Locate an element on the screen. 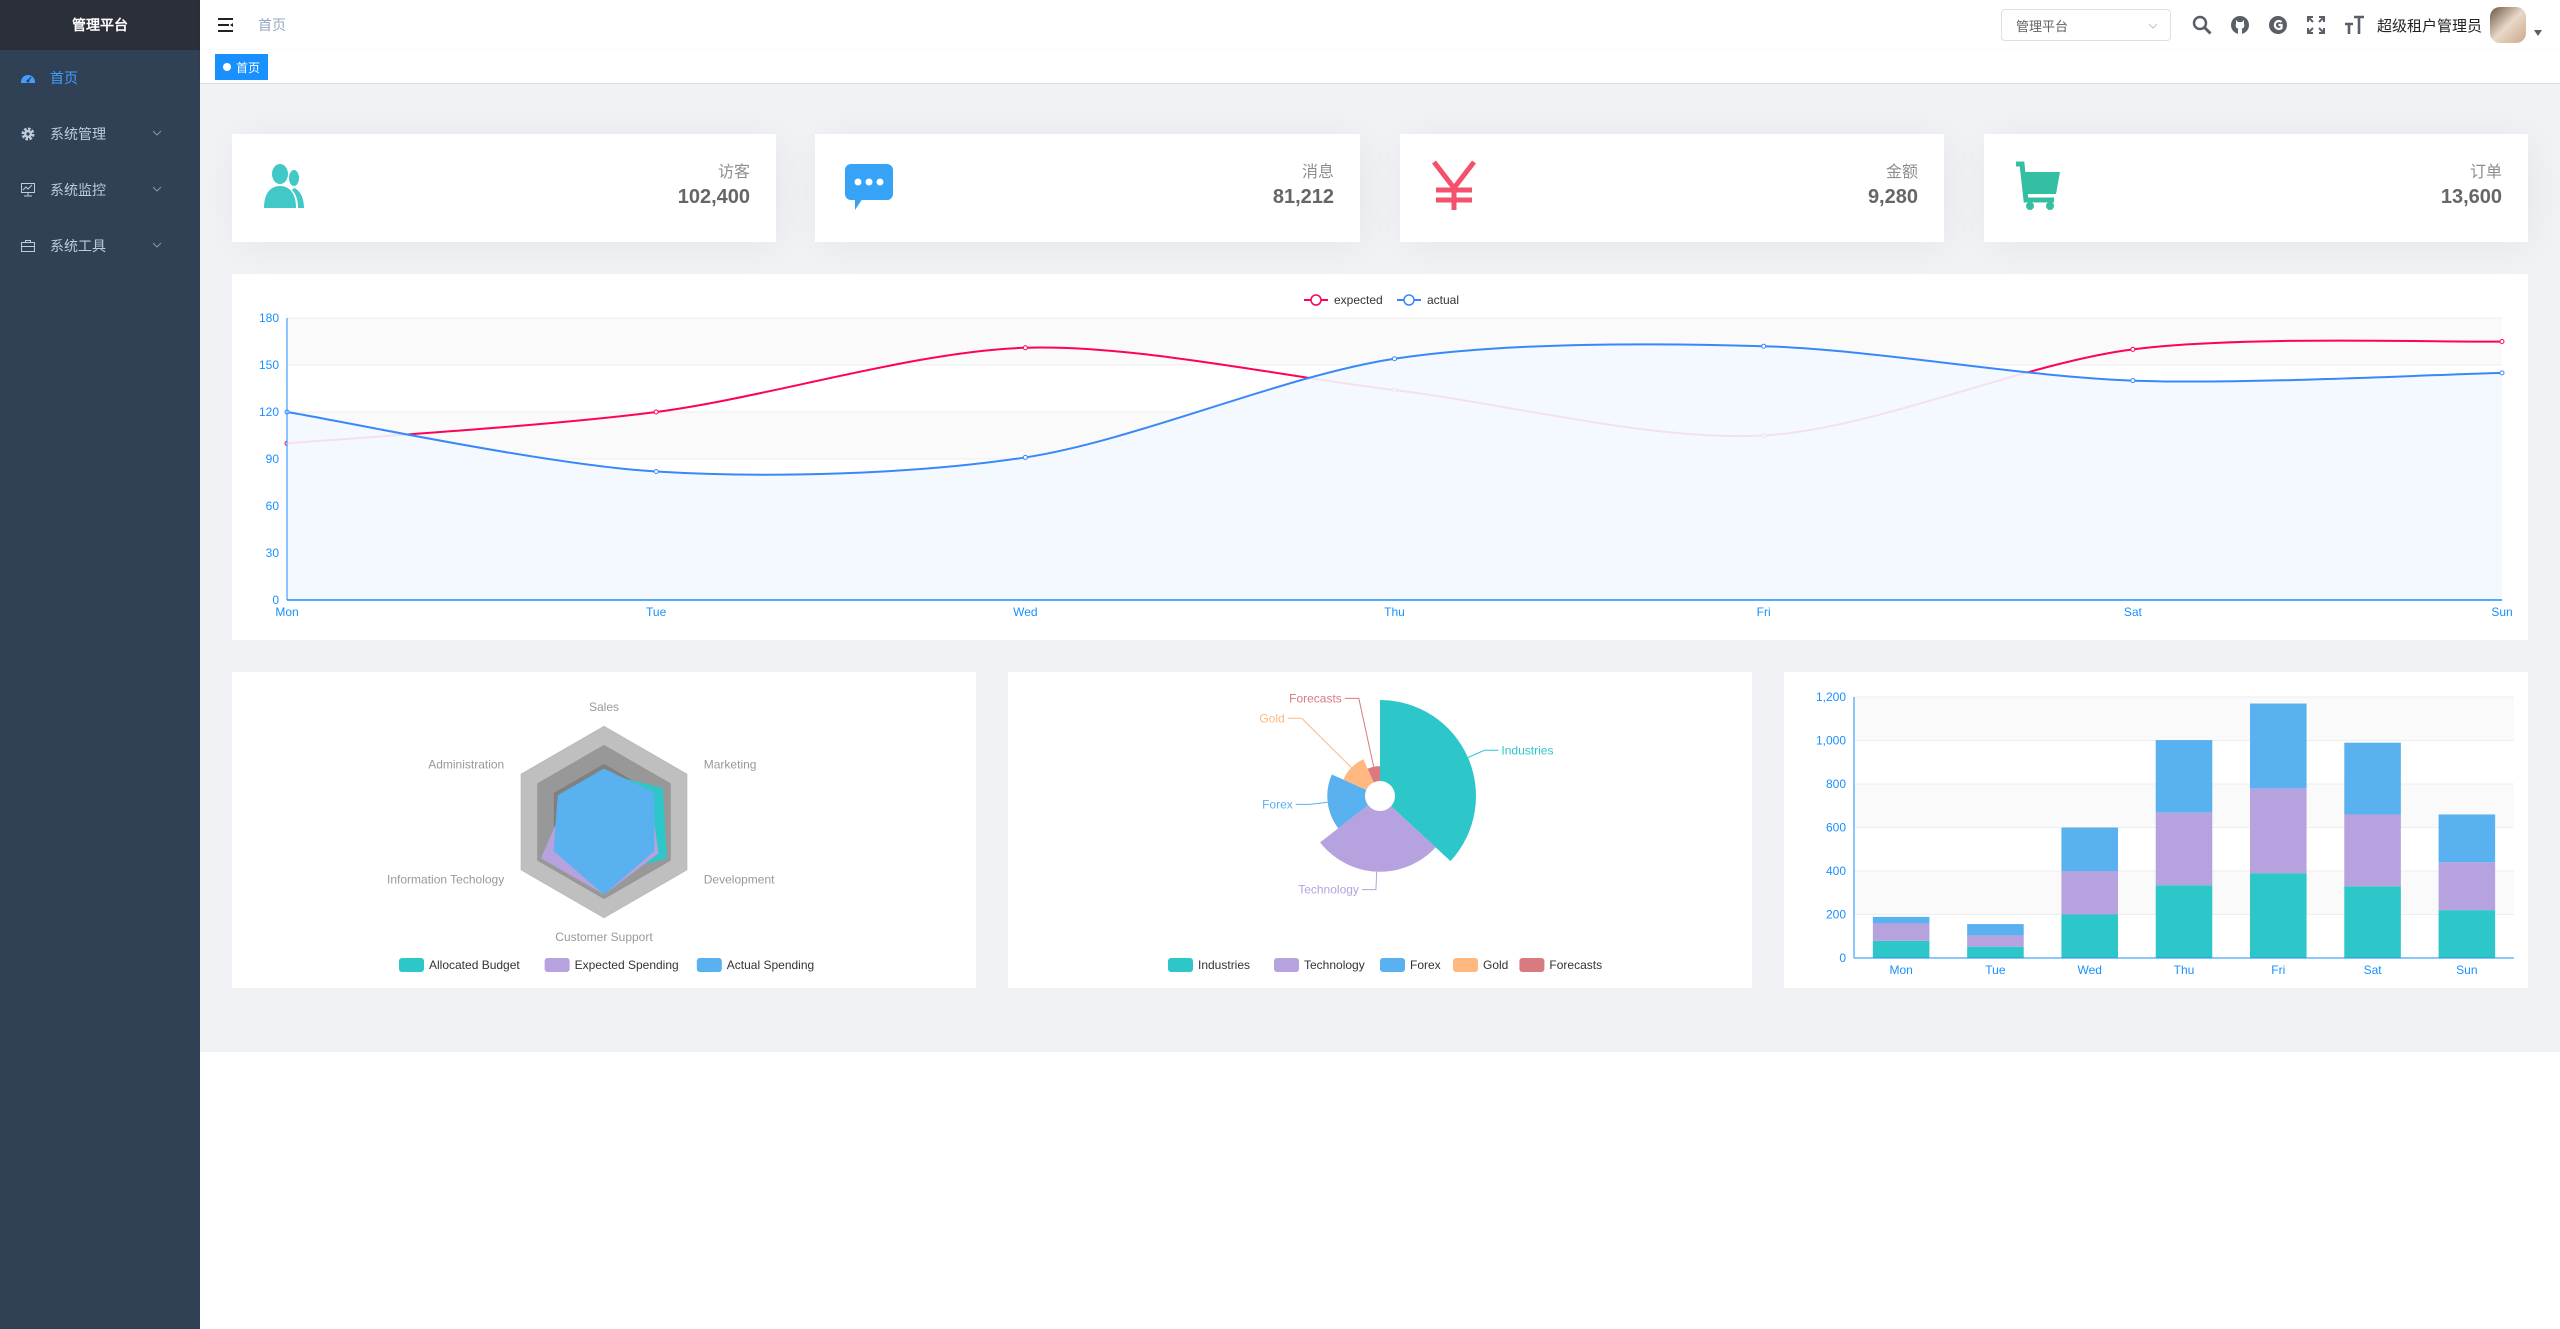 The height and width of the screenshot is (1329, 2560). slice-label: Forex is located at coordinates (1277, 804).